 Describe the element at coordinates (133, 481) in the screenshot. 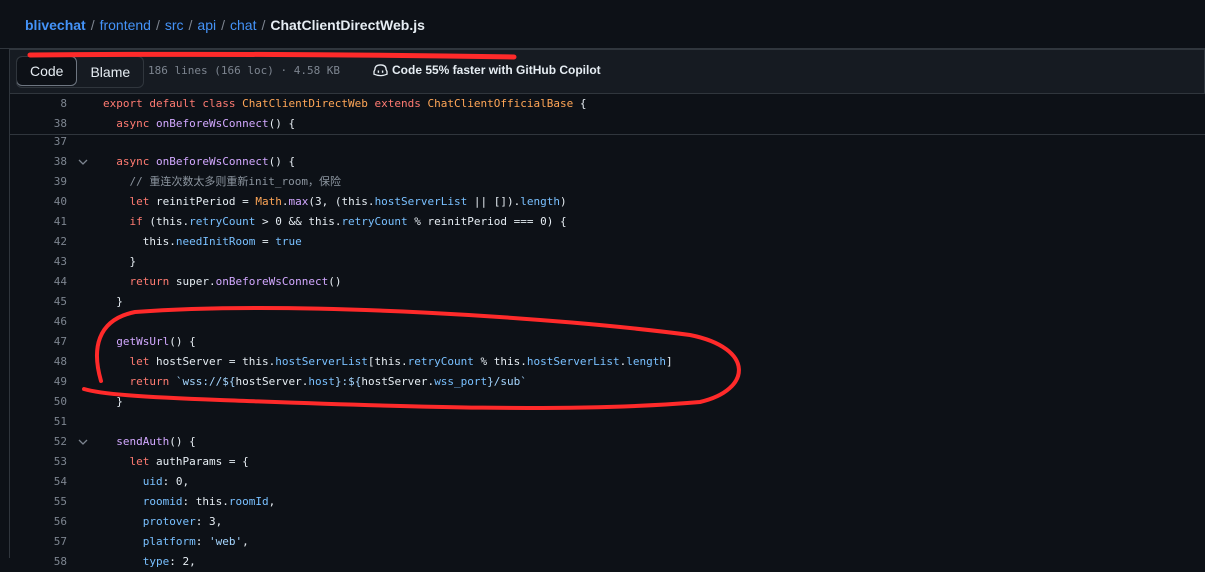

I see `code-token: uid` at that location.